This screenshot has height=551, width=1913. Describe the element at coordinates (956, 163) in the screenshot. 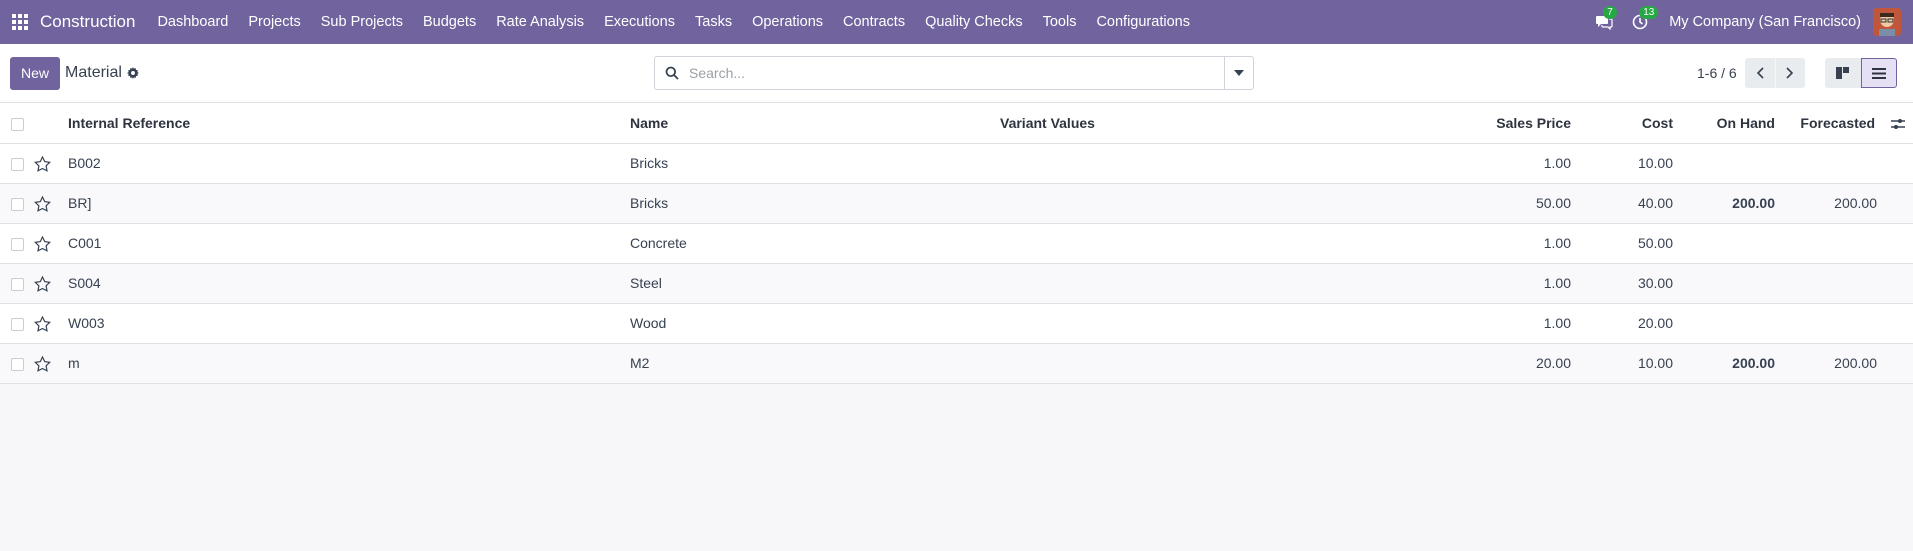

I see `table-row: B002 Bricks 1.00 10.00` at that location.